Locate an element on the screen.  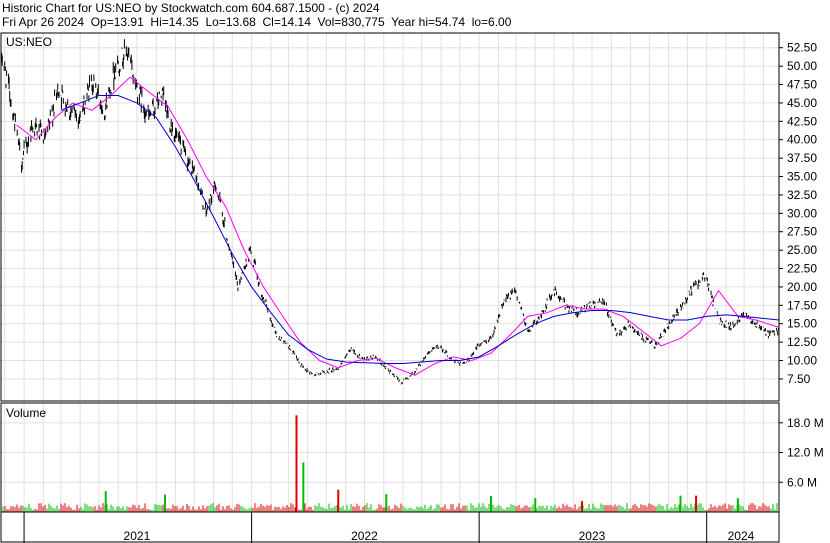
price-tick-label: 50.00 is located at coordinates (802, 66).